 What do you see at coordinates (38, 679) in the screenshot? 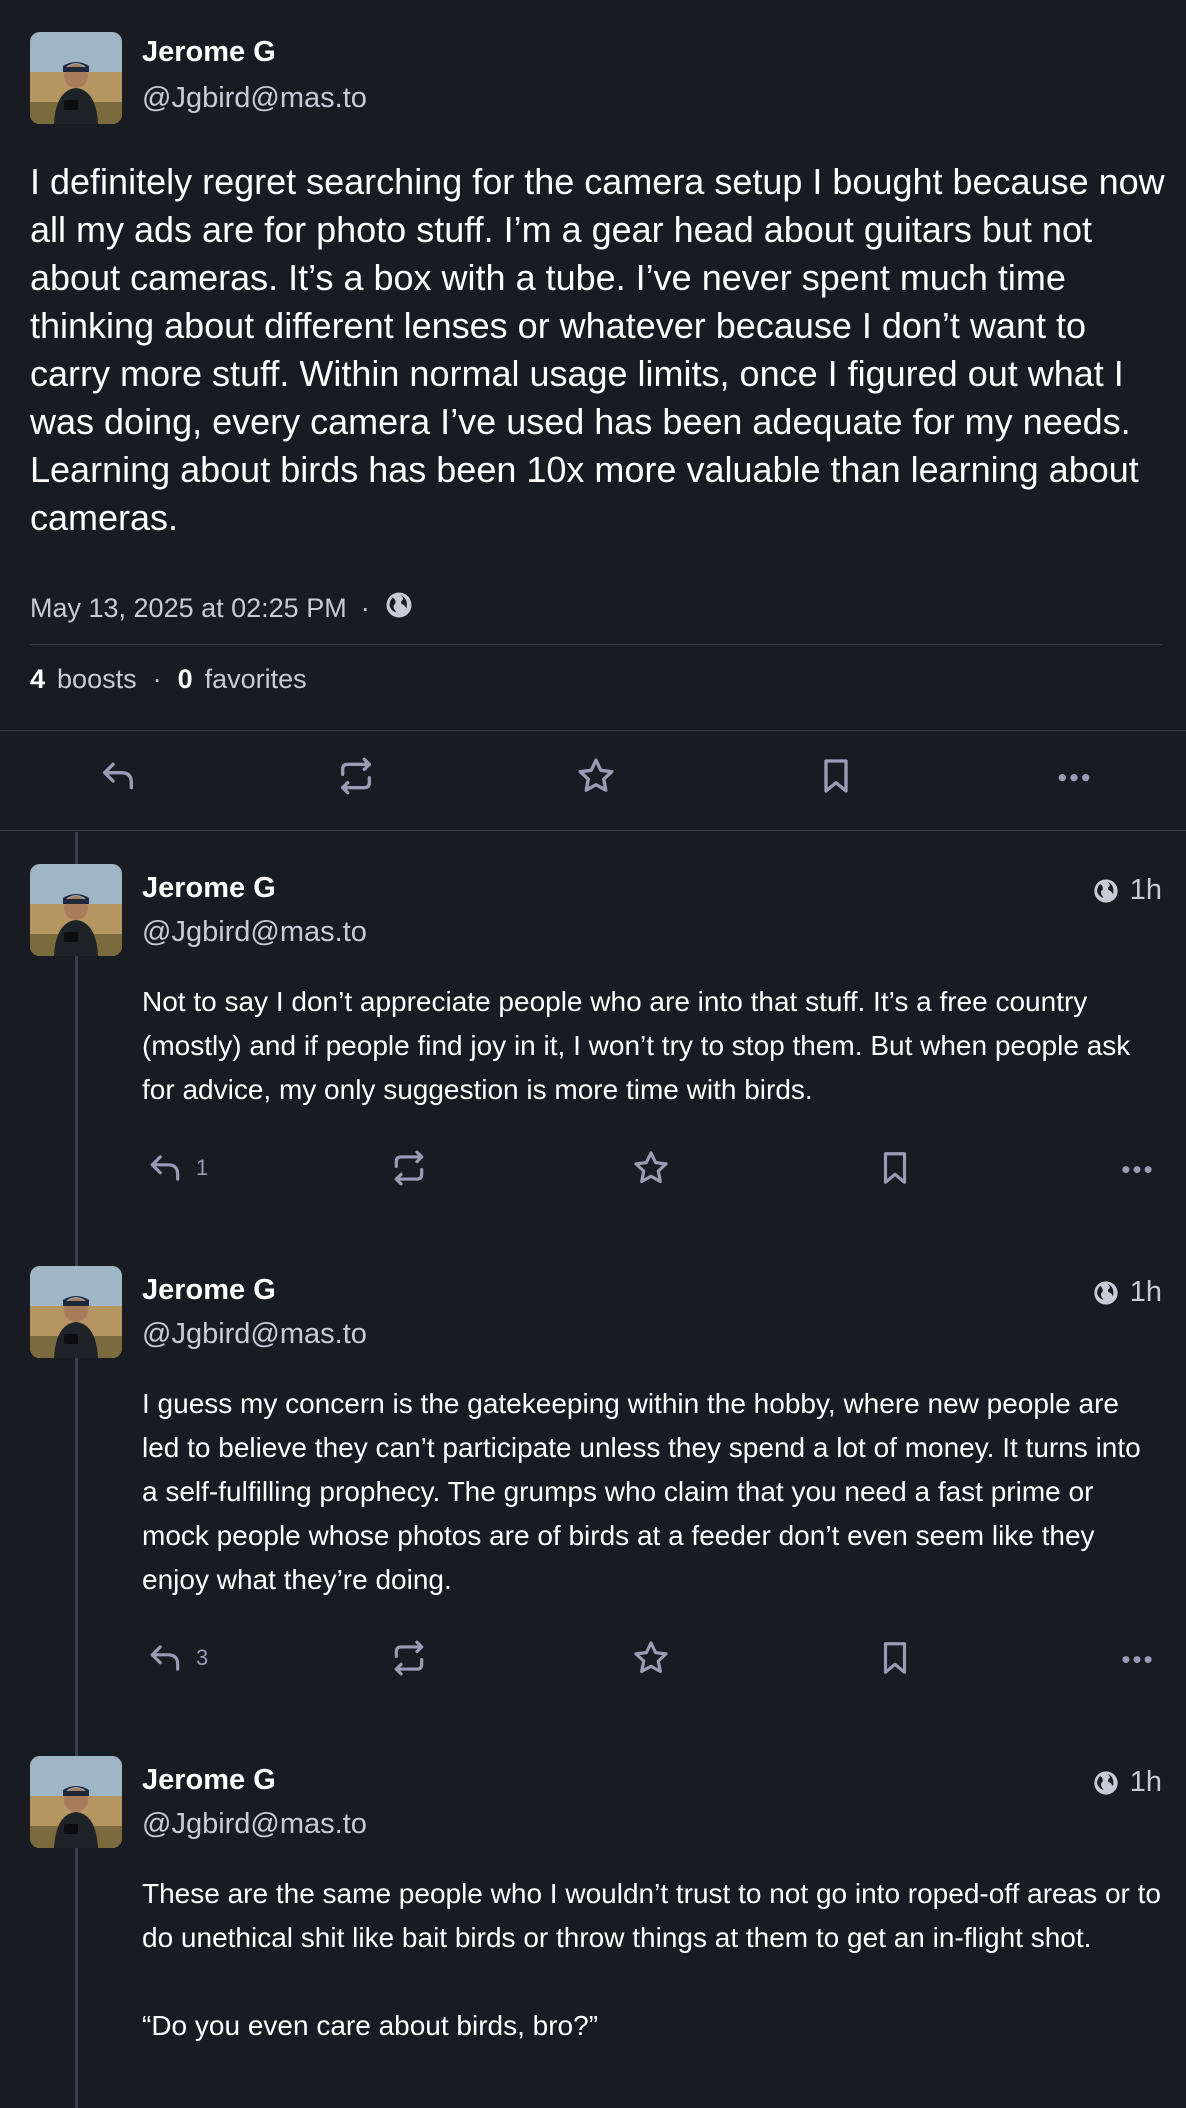
I see `boosts-count: 4` at bounding box center [38, 679].